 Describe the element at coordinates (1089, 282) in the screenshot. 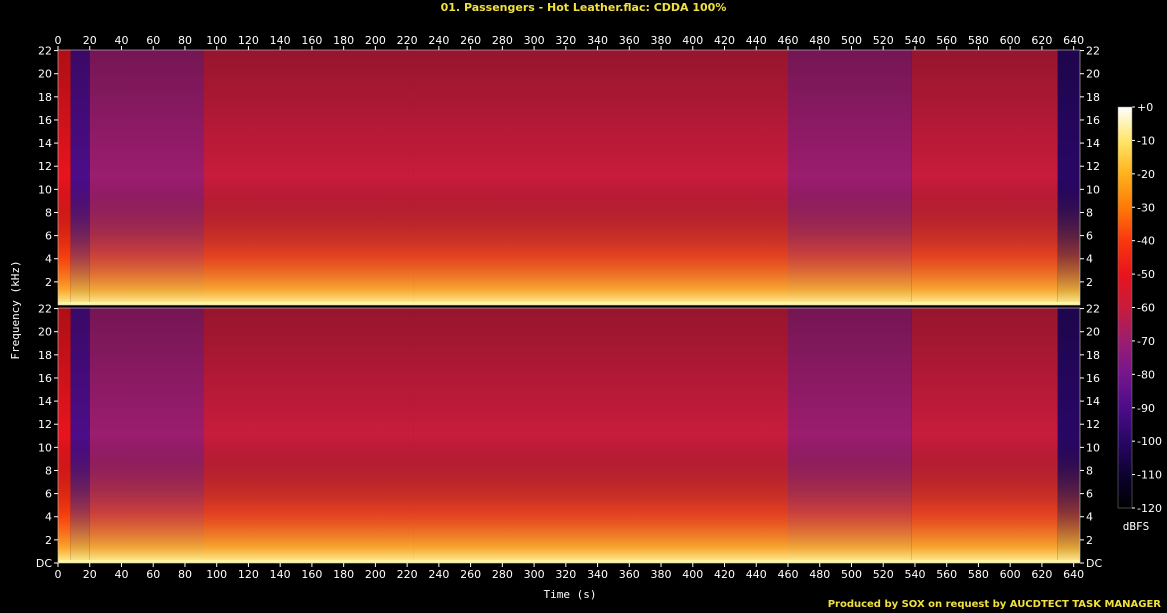

I see `y-tick-label-right-ch1: 2` at that location.